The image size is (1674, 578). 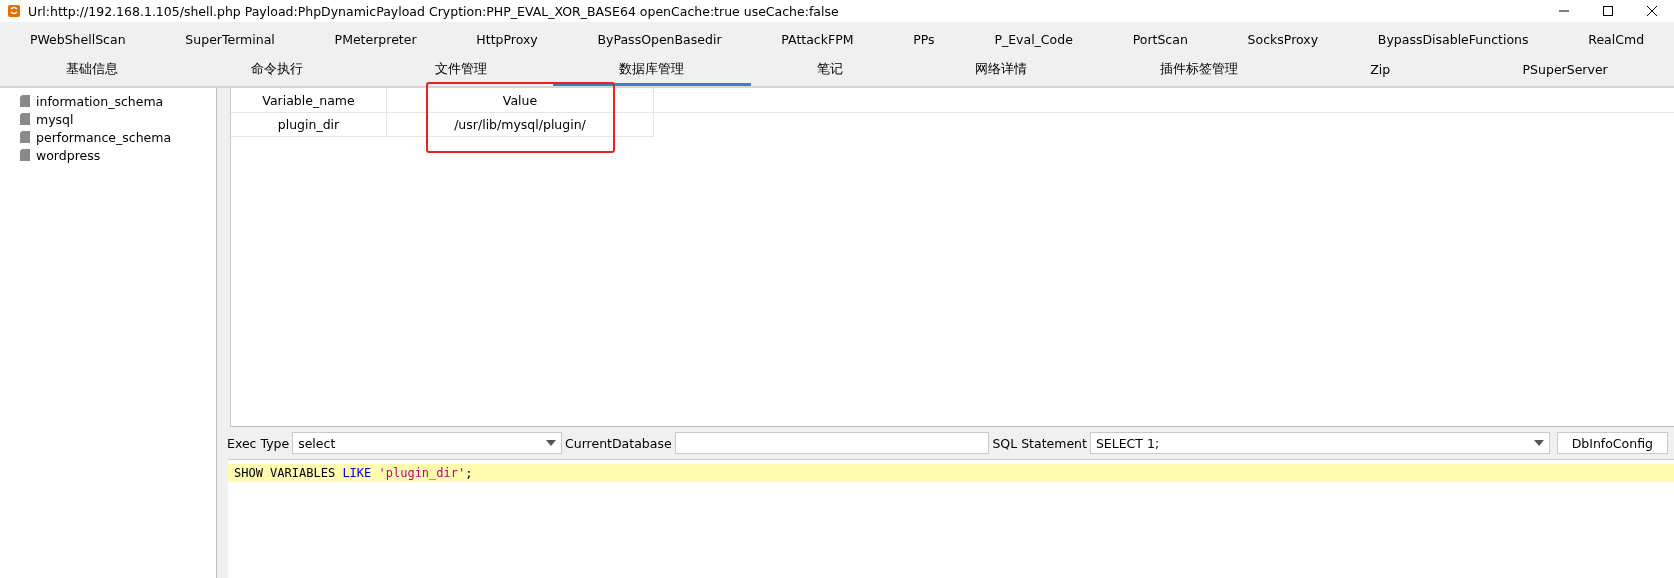 What do you see at coordinates (832, 443) in the screenshot?
I see `current-database-field` at bounding box center [832, 443].